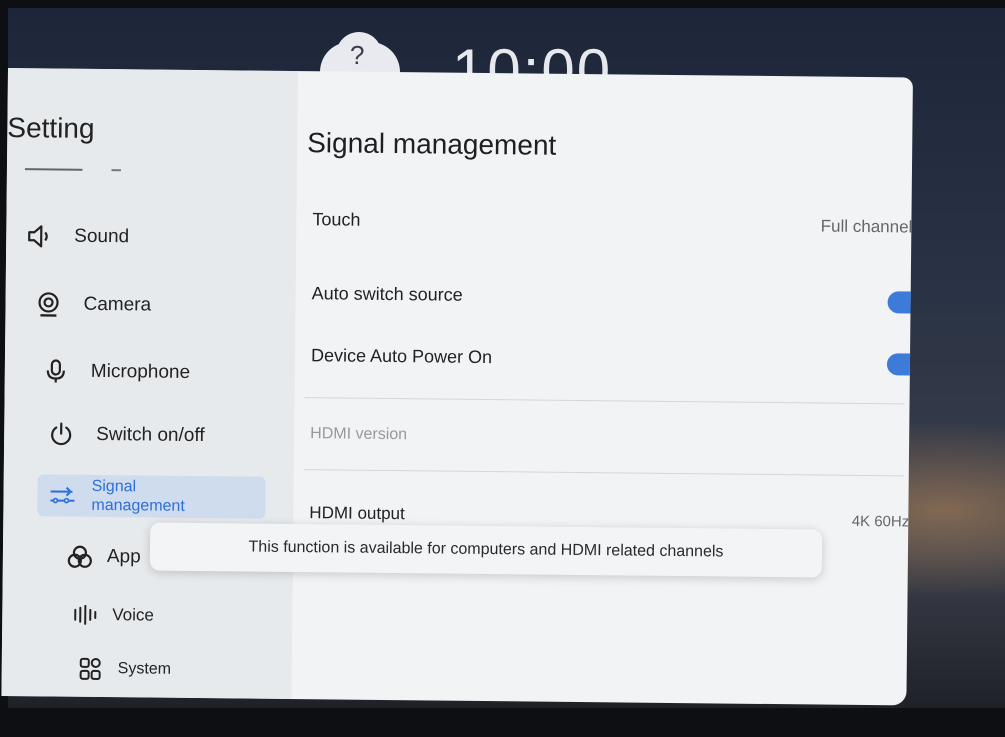  I want to click on sidebar-item-sound: Sound, so click(76, 236).